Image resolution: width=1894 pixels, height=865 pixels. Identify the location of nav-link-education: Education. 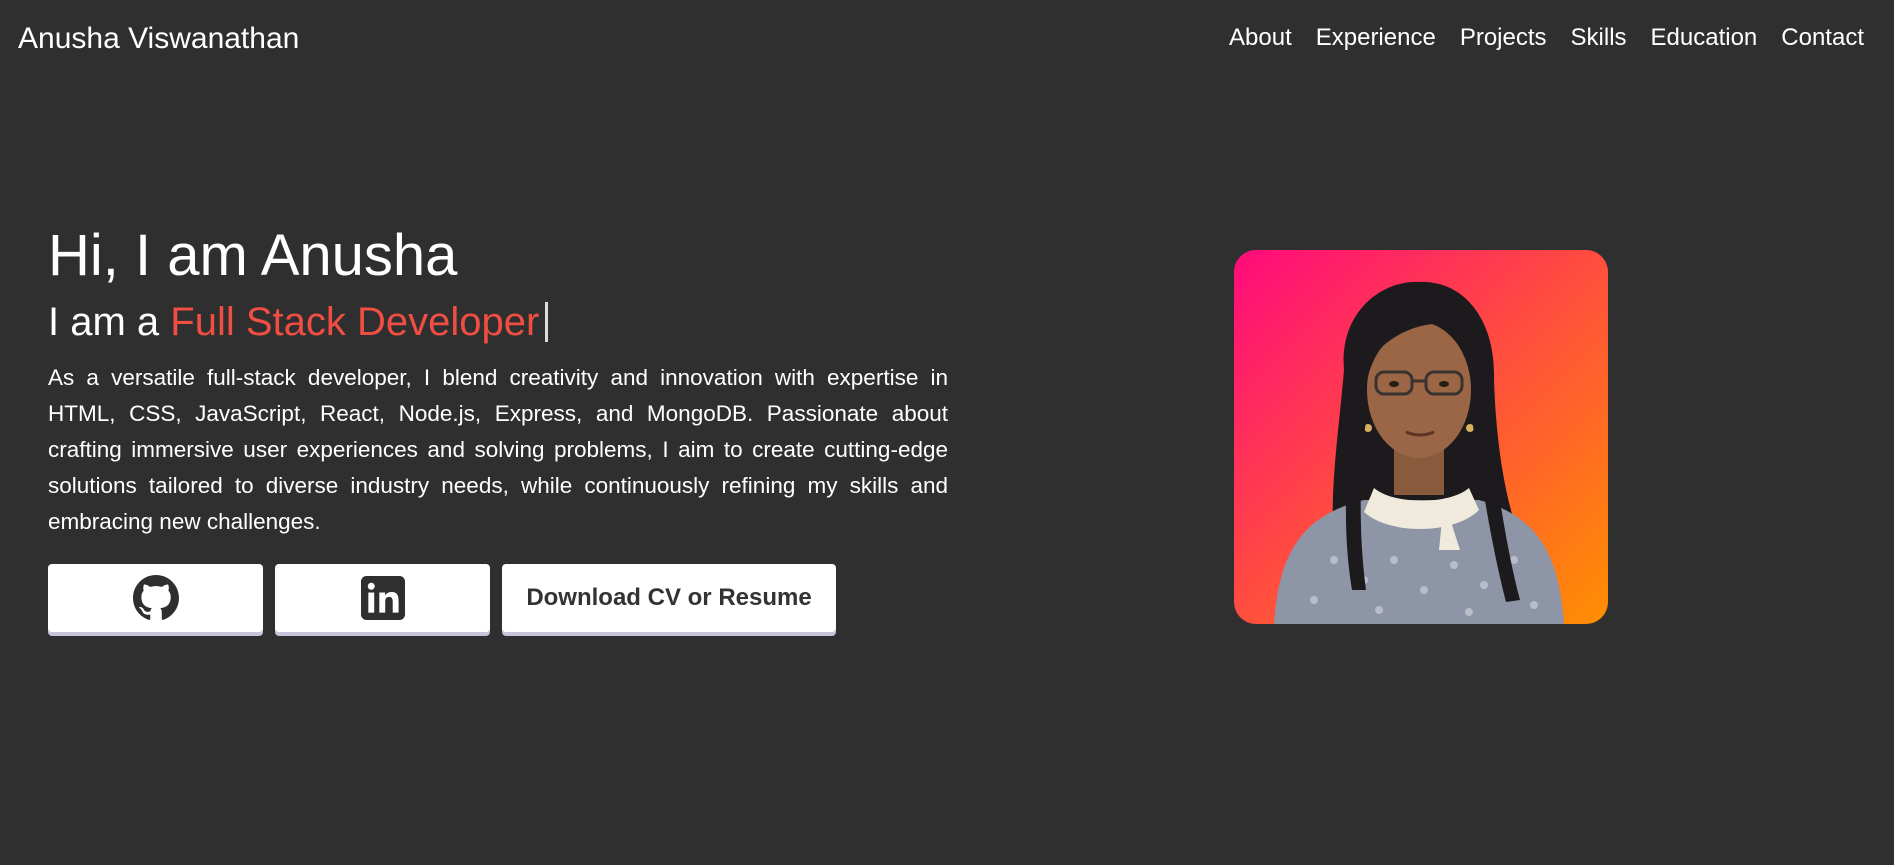
(1704, 38).